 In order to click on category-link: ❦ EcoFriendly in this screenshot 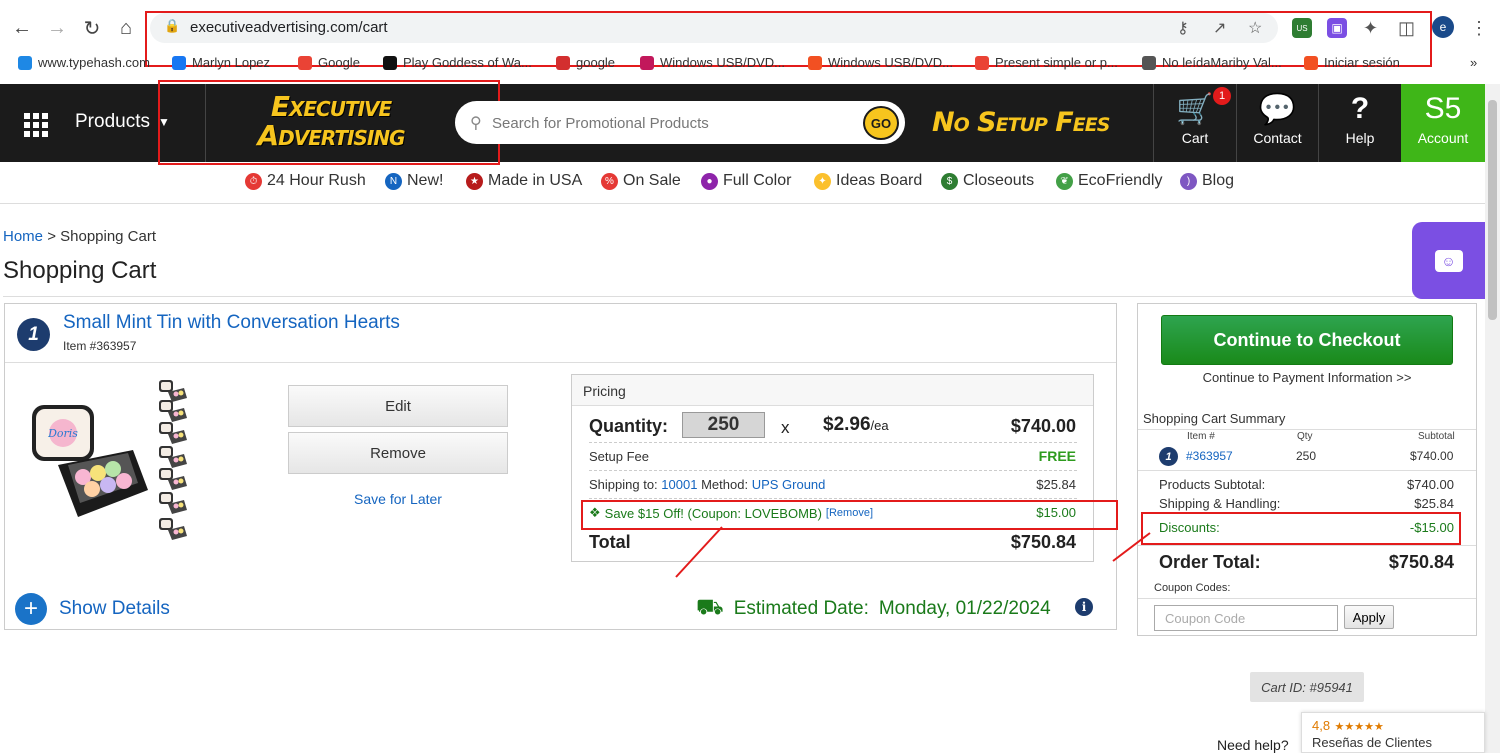, I will do `click(1109, 181)`.